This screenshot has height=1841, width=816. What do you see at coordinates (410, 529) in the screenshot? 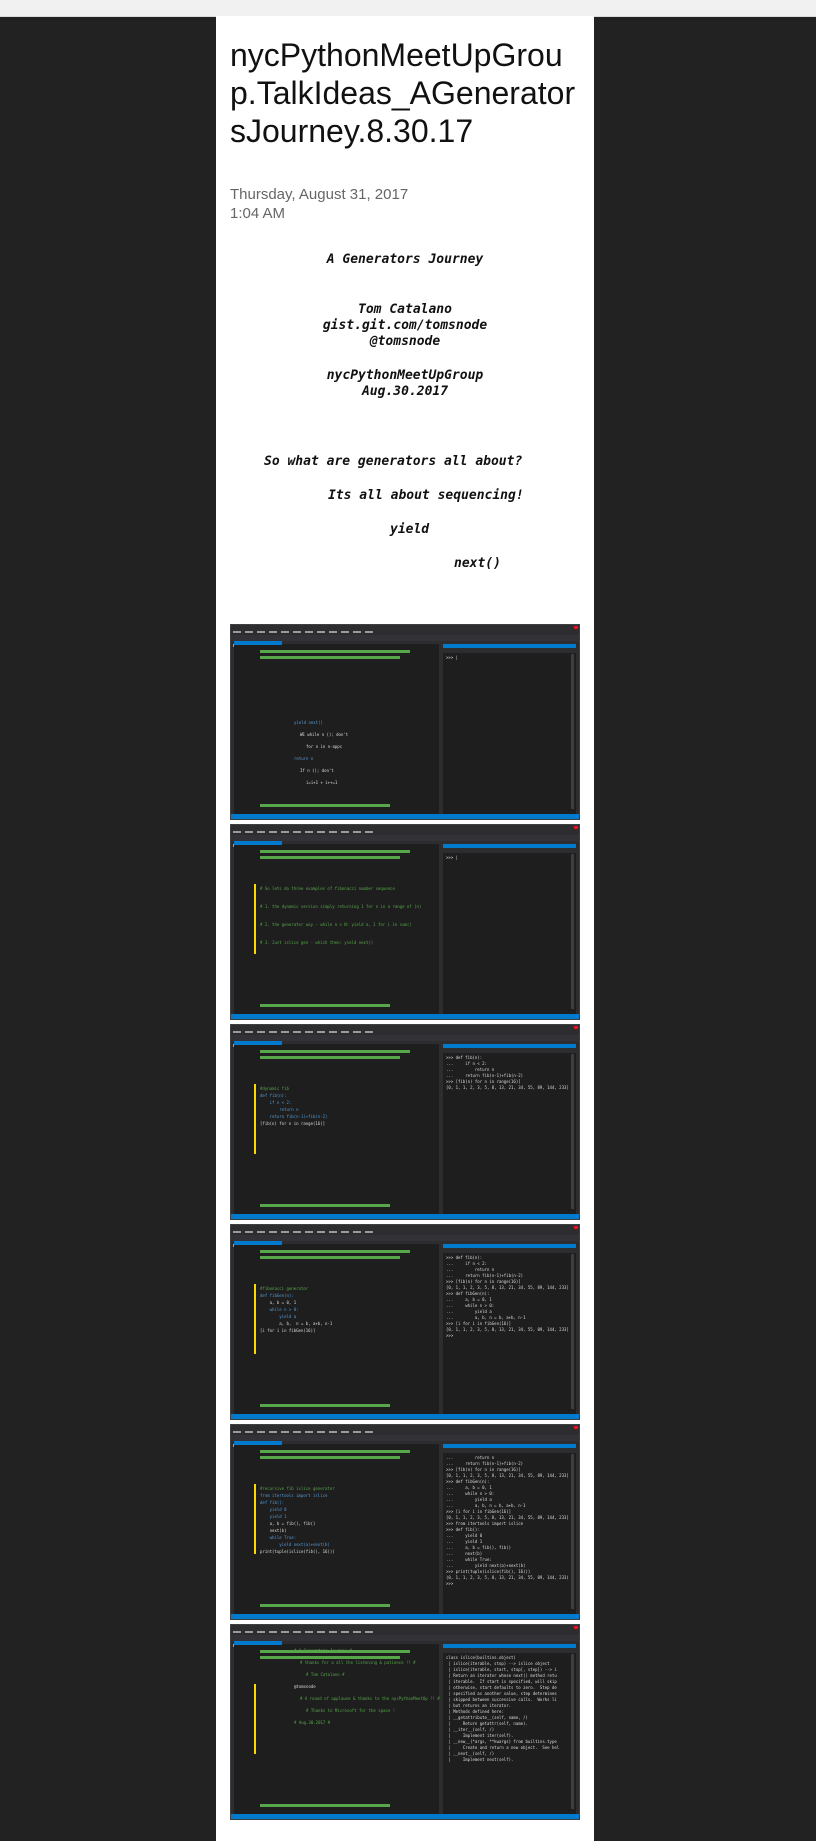
I see `notes-yield: yield` at bounding box center [410, 529].